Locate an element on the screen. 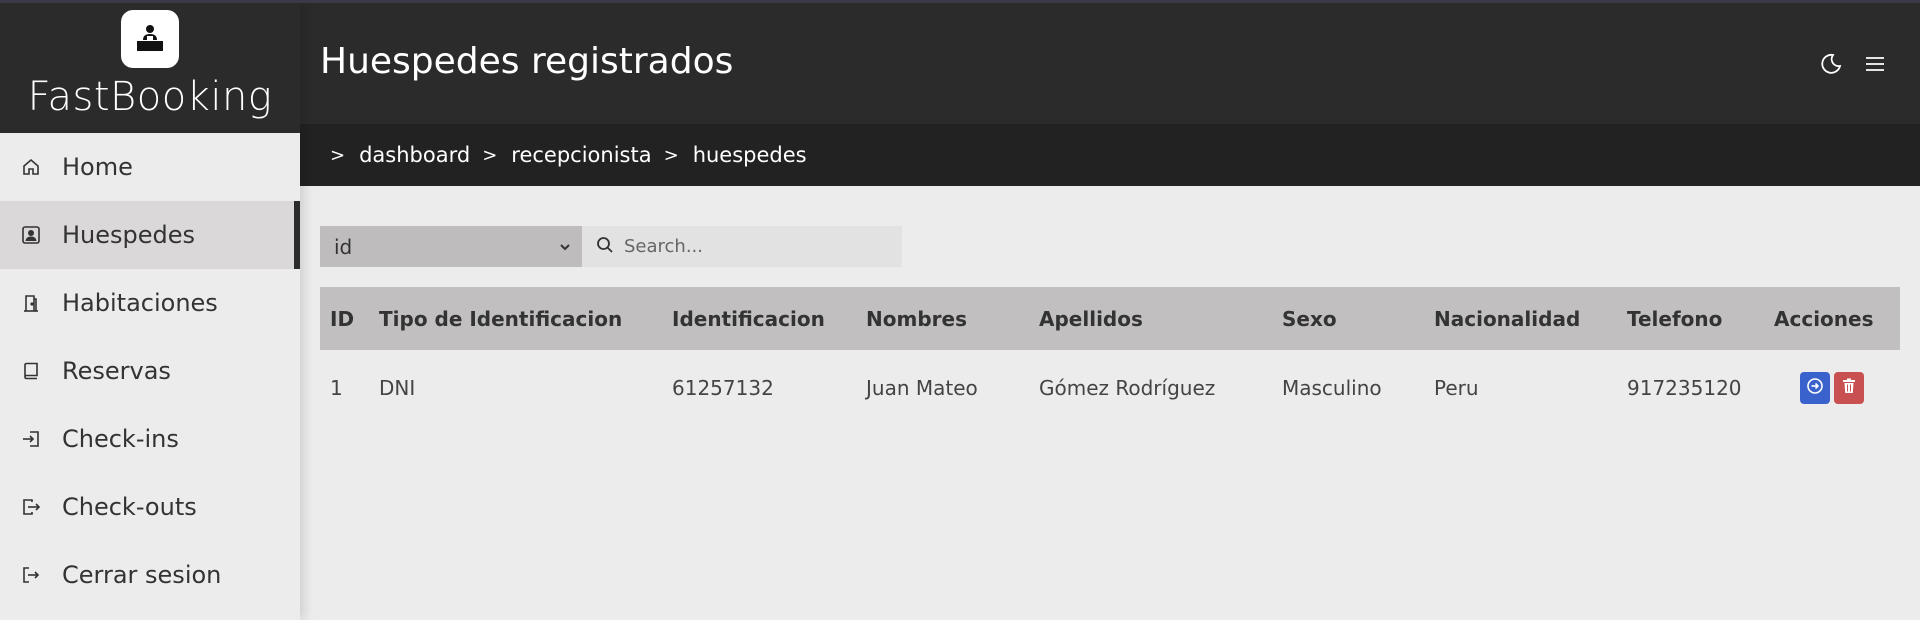  sidebar-item-label: Check-outs is located at coordinates (129, 507).